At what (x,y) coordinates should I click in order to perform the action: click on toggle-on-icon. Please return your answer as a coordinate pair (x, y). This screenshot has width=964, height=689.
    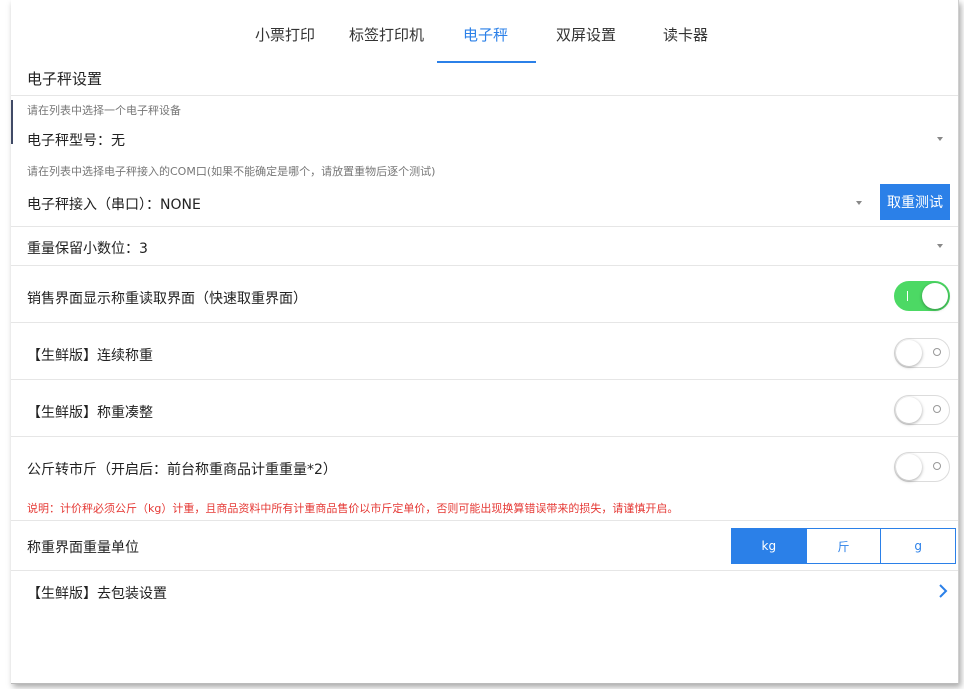
    Looking at the image, I should click on (907, 296).